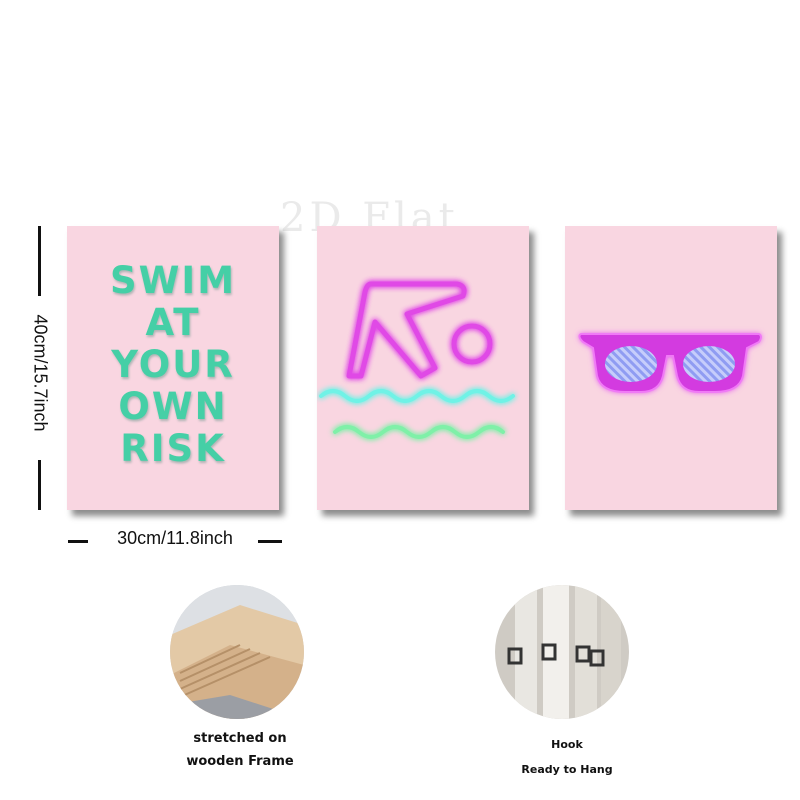 This screenshot has height=800, width=800. Describe the element at coordinates (567, 757) in the screenshot. I see `feature-caption: Hook Ready to Hang` at that location.